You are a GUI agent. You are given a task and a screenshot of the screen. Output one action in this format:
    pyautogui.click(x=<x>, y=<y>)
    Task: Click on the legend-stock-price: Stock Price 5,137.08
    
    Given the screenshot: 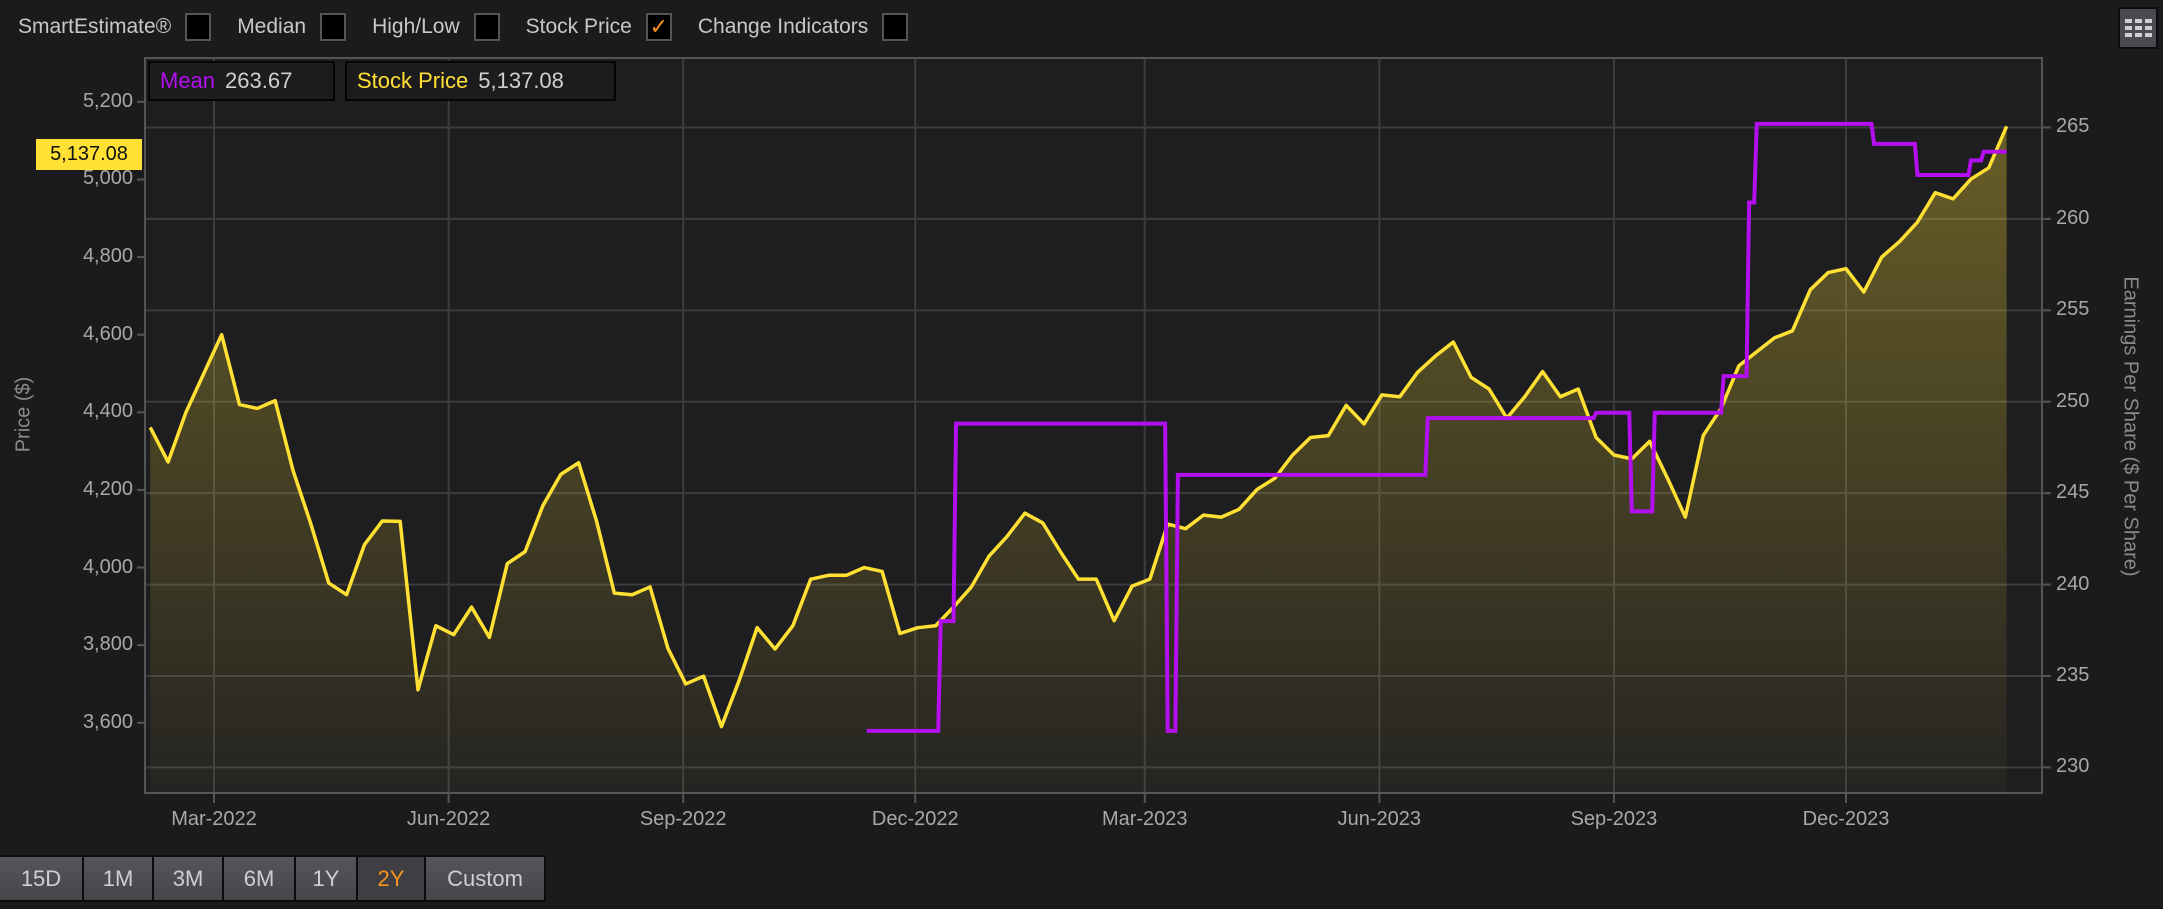 What is the action you would take?
    pyautogui.click(x=480, y=81)
    